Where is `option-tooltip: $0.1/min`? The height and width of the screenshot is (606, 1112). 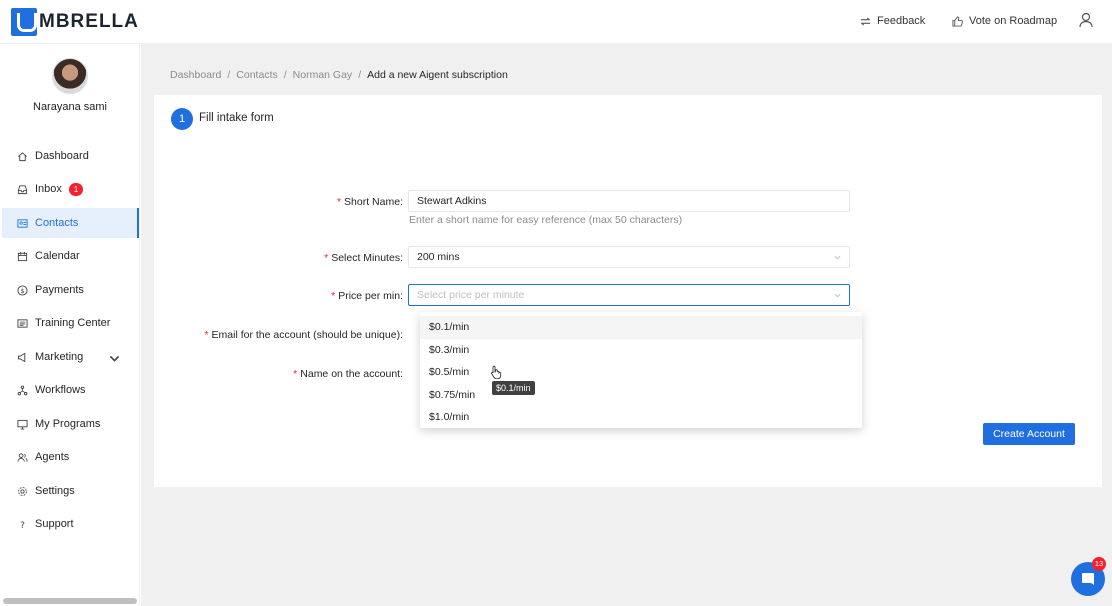
option-tooltip: $0.1/min is located at coordinates (513, 388).